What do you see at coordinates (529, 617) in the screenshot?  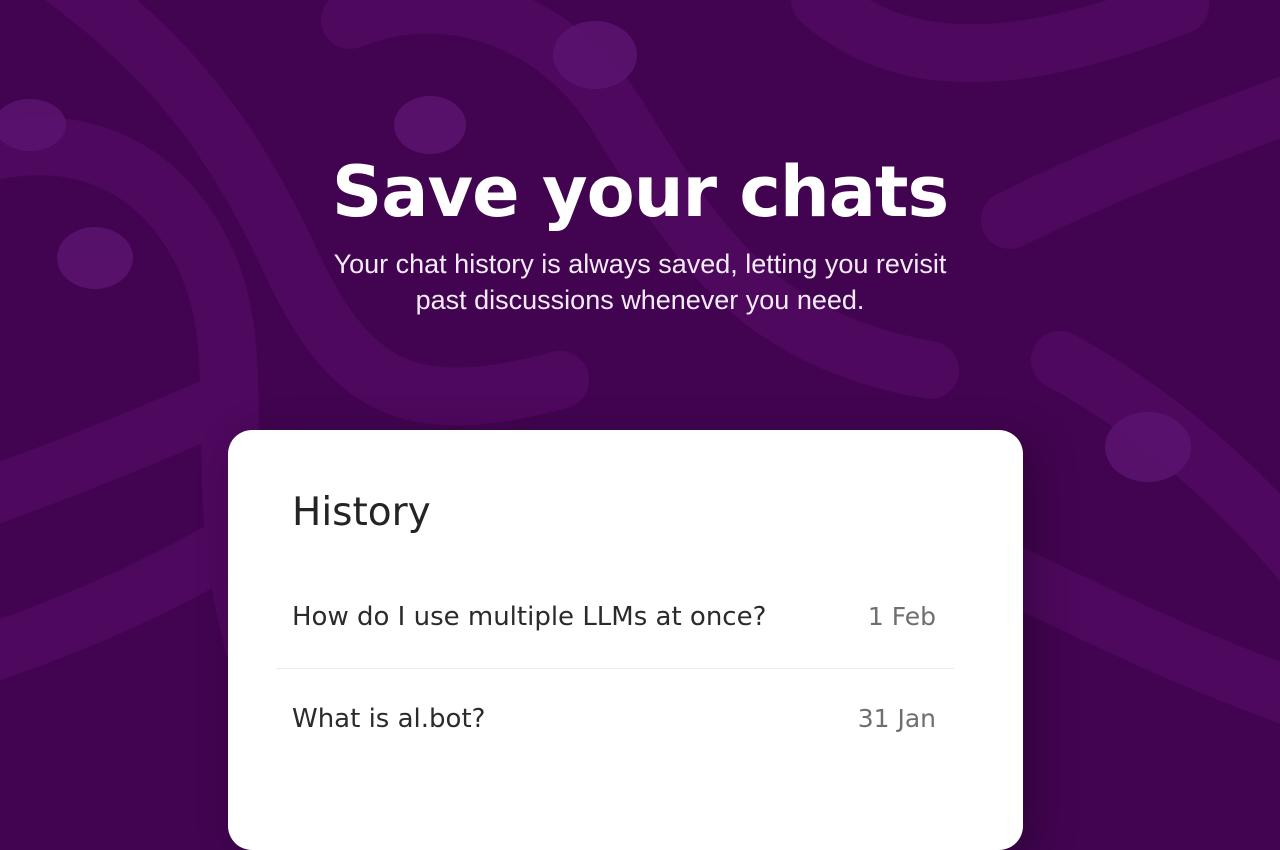 I see `history-item-title: How do I use multiple LLMs at once?` at bounding box center [529, 617].